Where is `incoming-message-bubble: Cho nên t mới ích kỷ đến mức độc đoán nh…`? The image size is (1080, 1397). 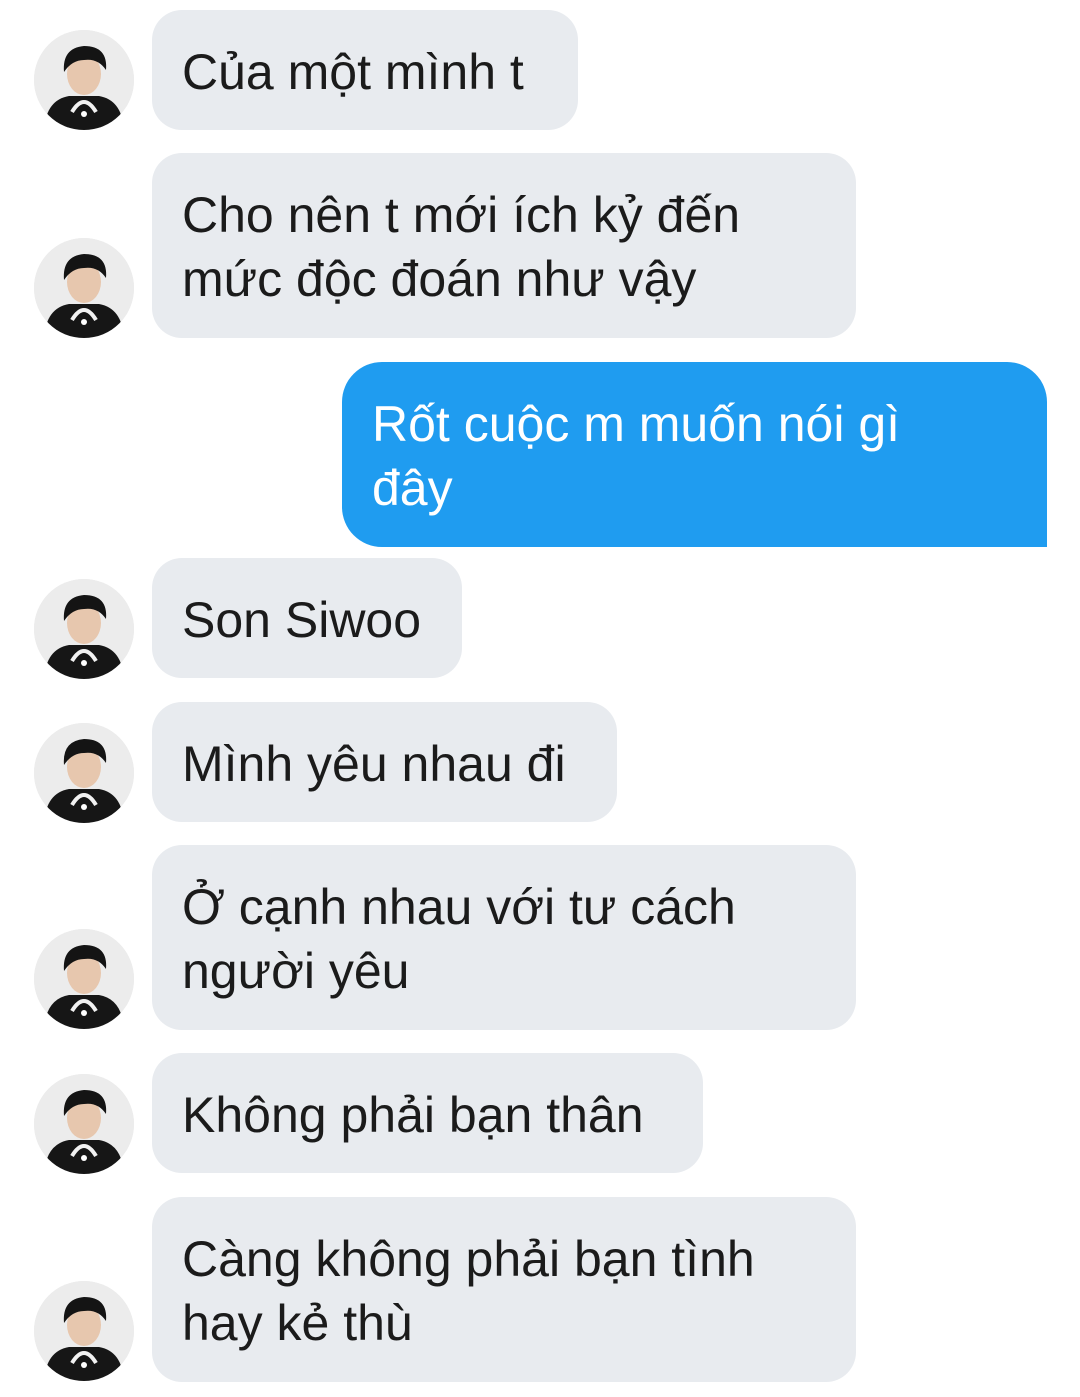
incoming-message-bubble: Cho nên t mới ích kỷ đến mức độc đoán nh… is located at coordinates (504, 245).